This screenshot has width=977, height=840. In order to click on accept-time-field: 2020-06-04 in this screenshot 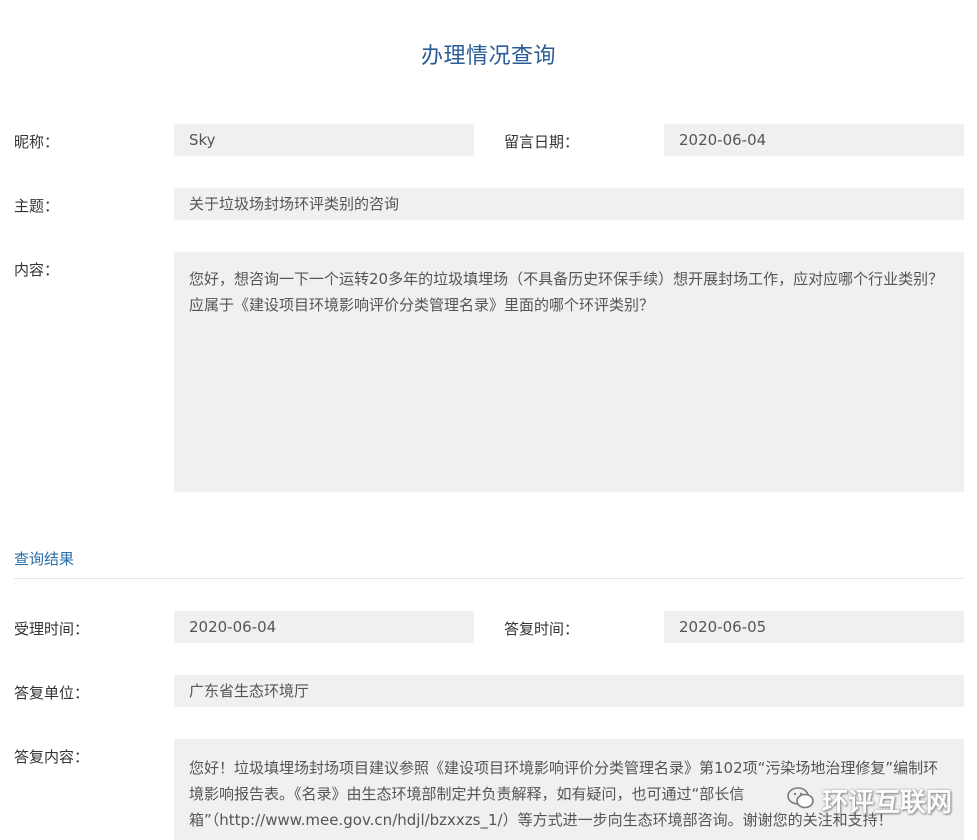, I will do `click(324, 627)`.